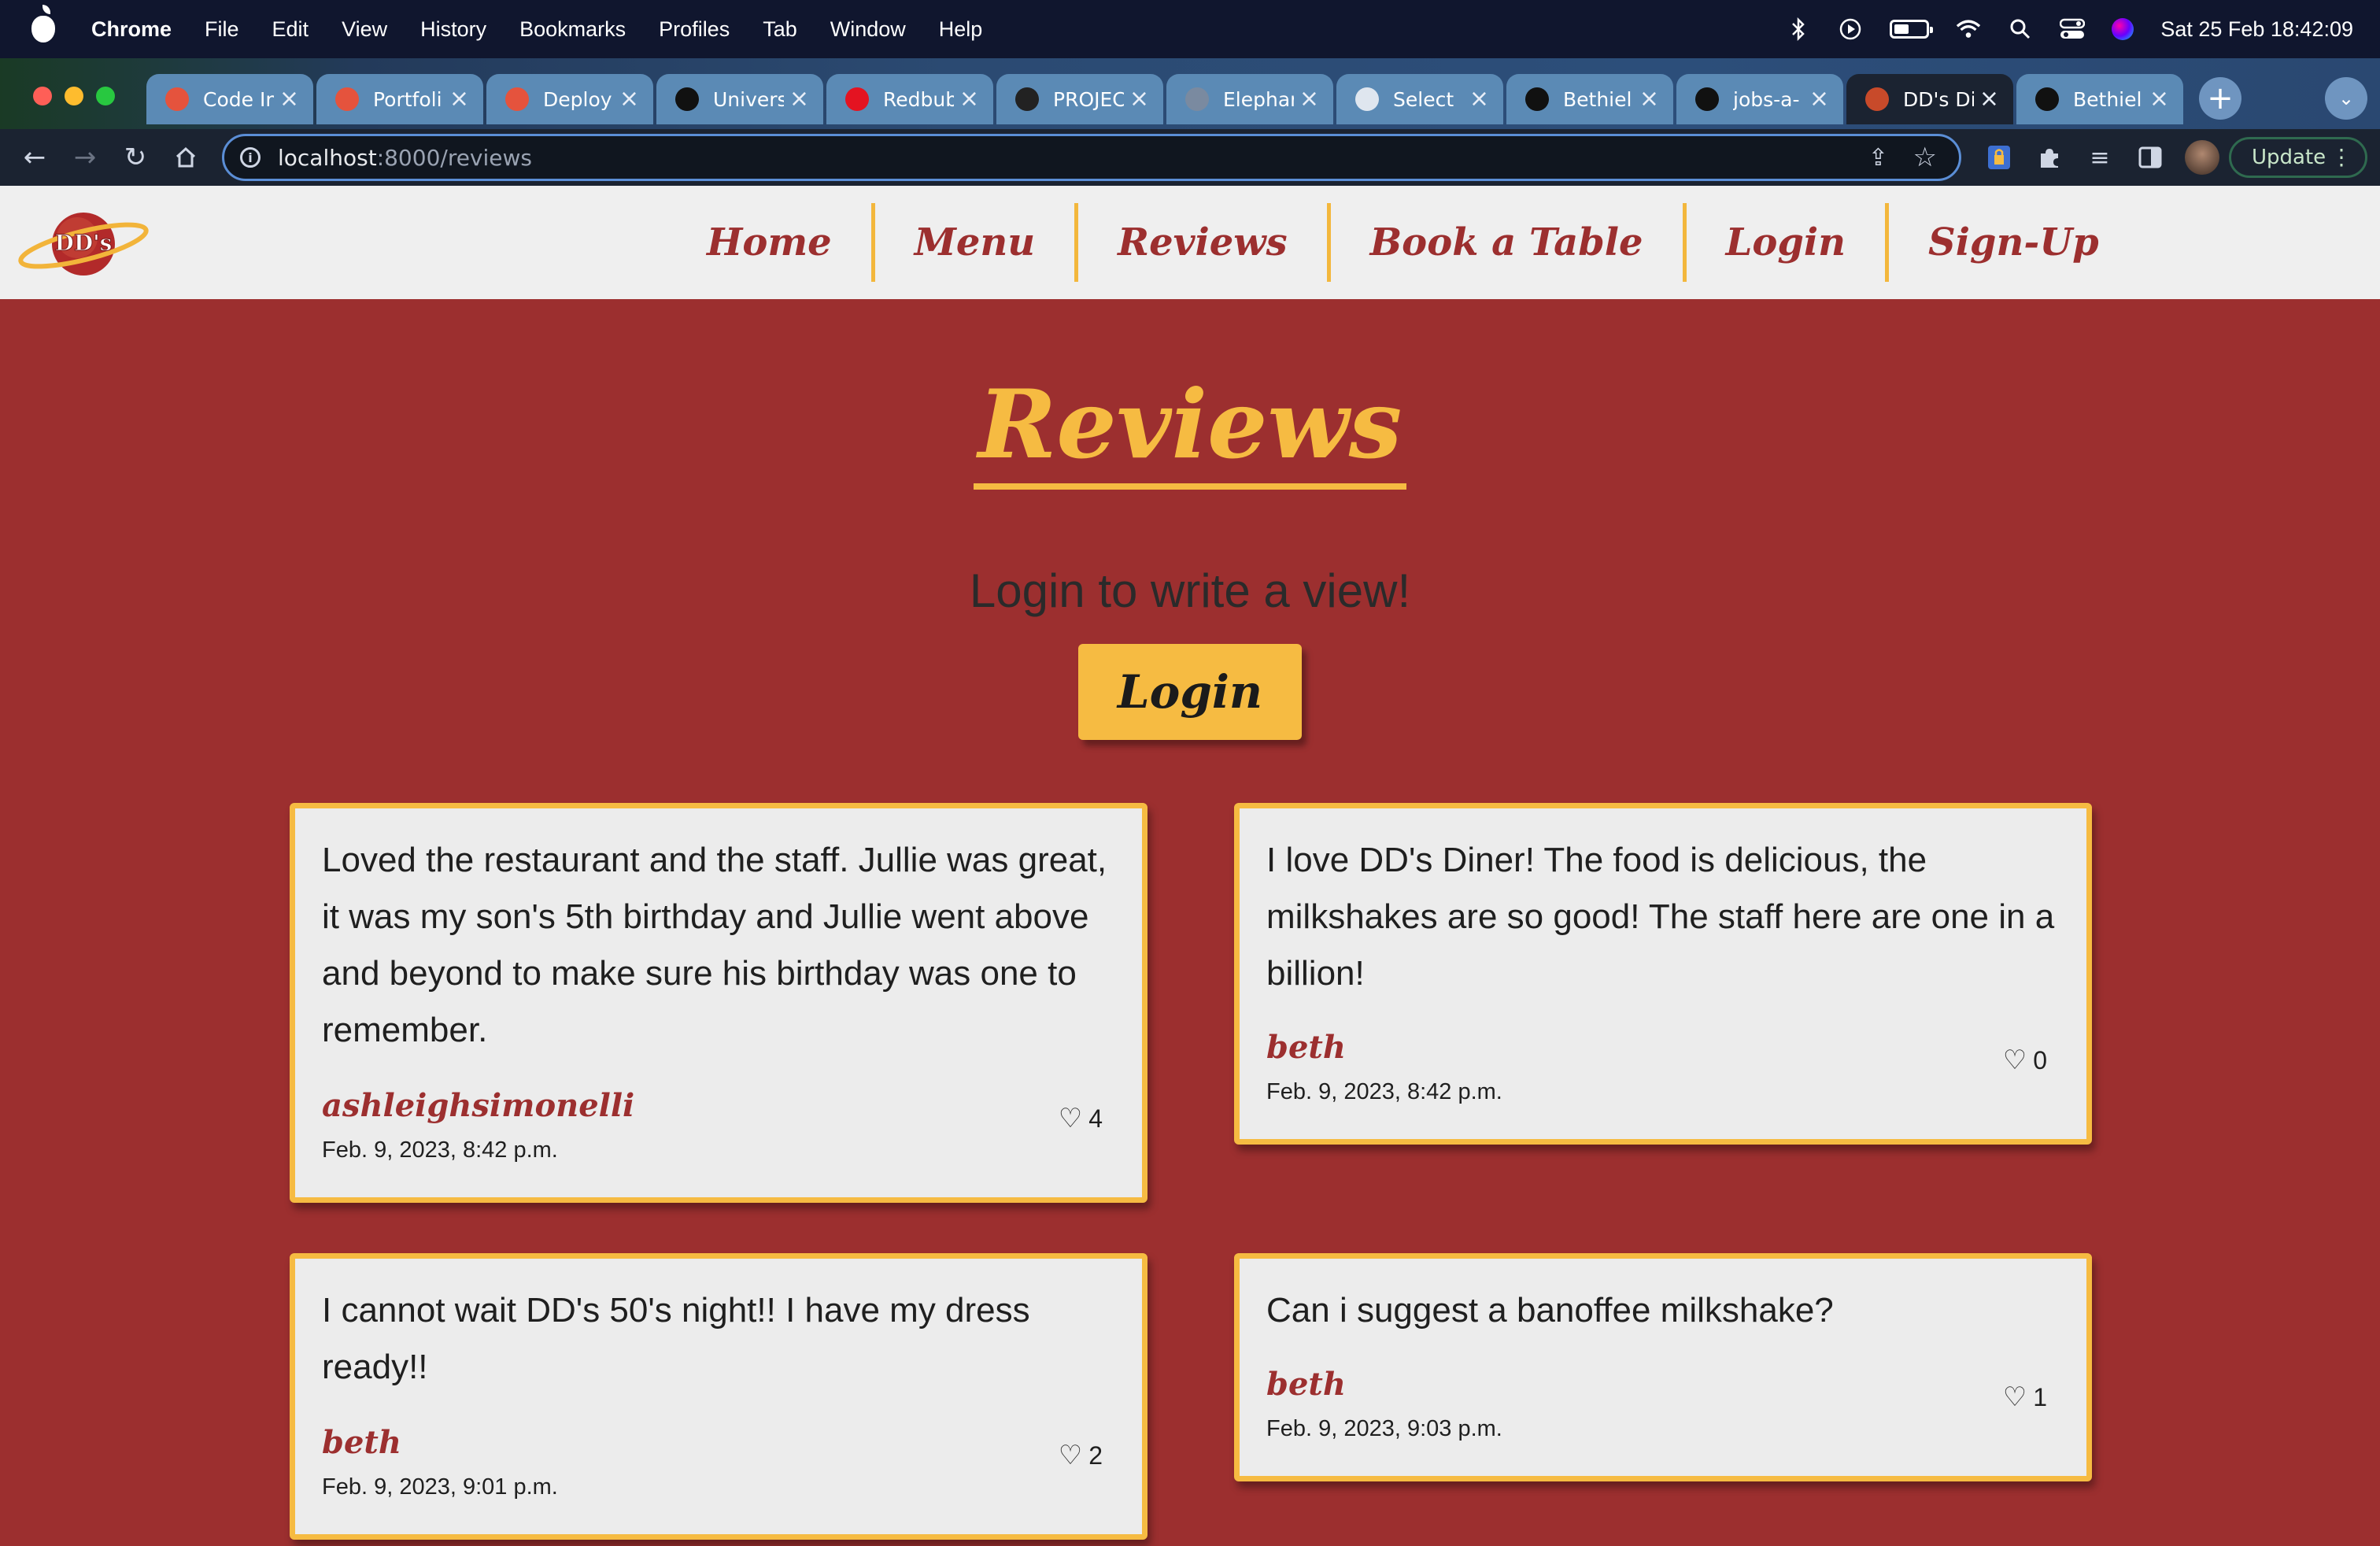  I want to click on nav-book-a-table: Book a Table, so click(1507, 243).